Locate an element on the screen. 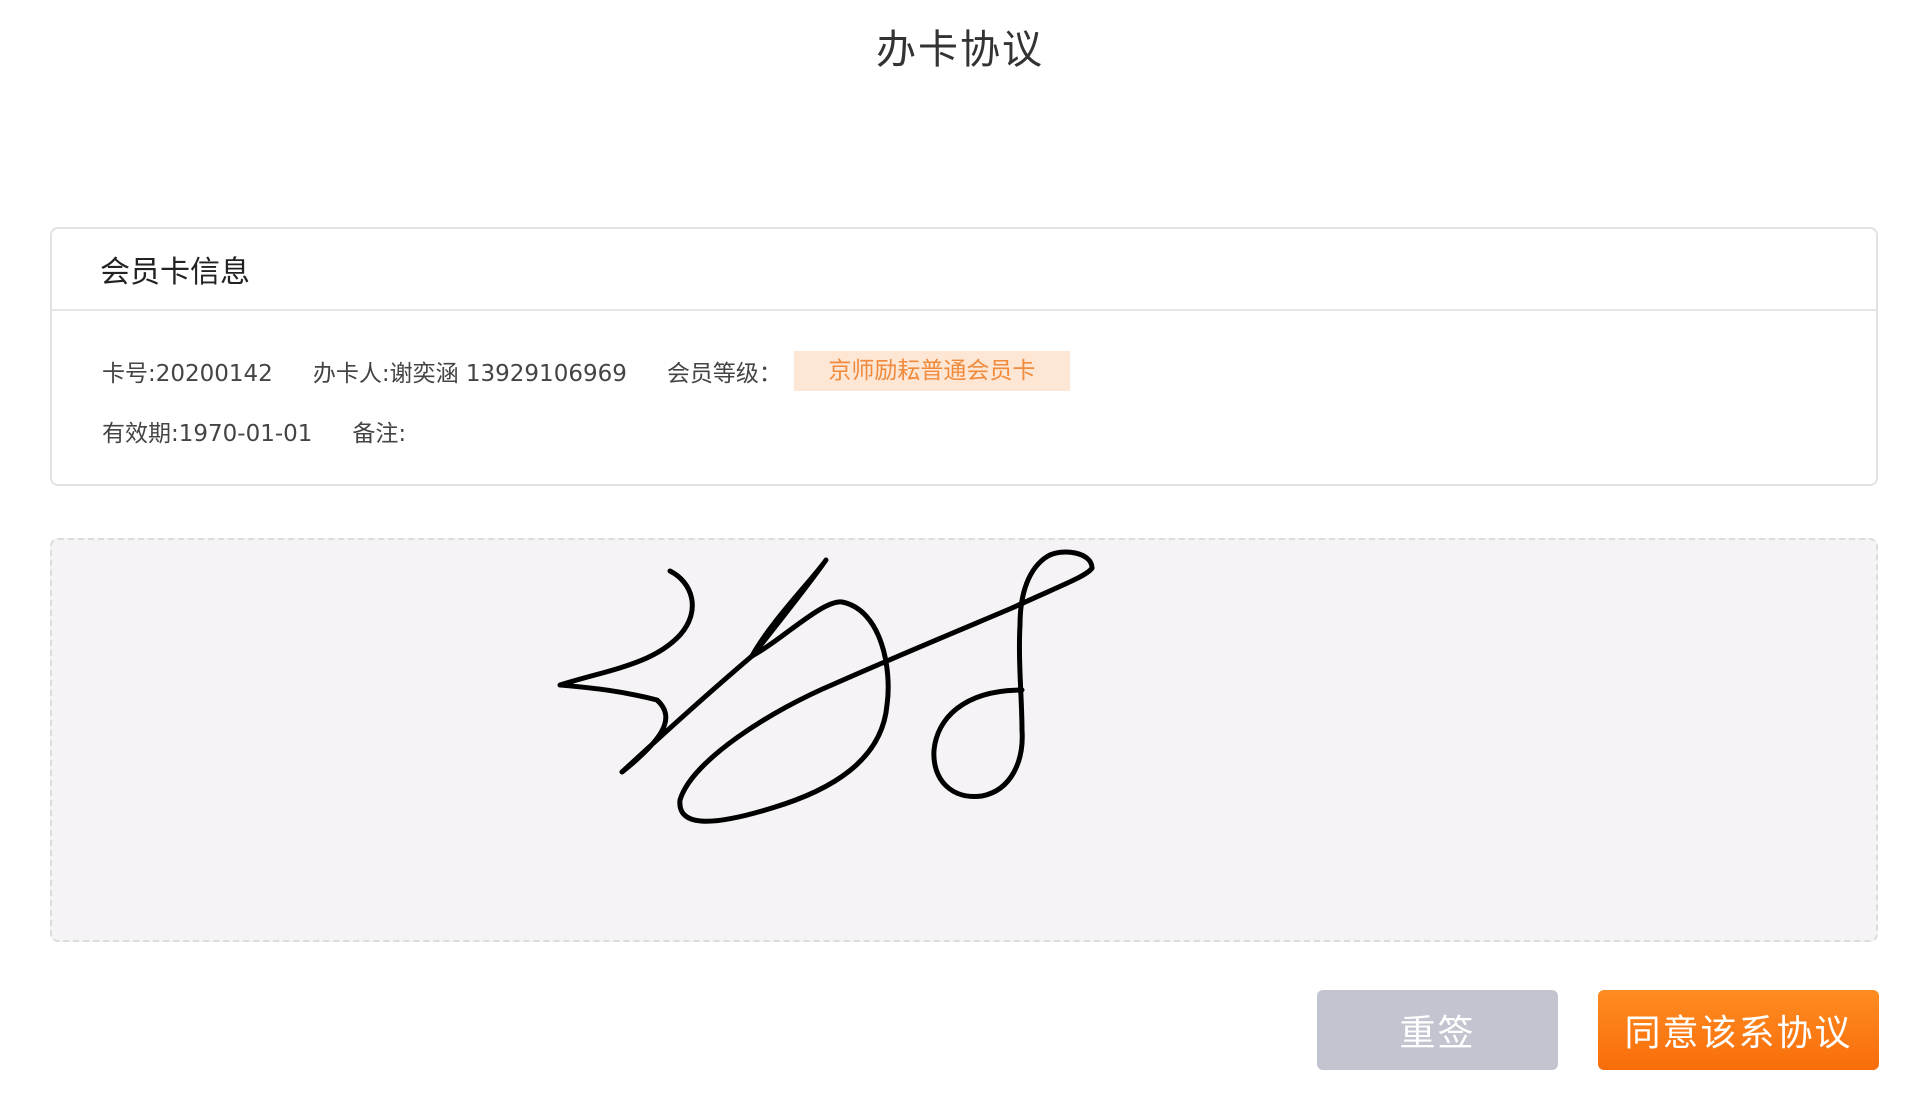 This screenshot has width=1920, height=1116. agree-button: 同意该系协议 is located at coordinates (1738, 1030).